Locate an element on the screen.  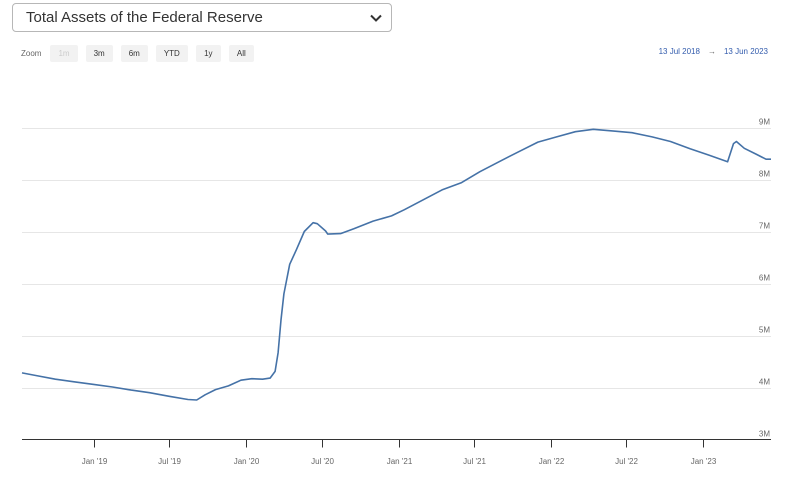
x-tick-label: Jan '22 is located at coordinates (552, 461).